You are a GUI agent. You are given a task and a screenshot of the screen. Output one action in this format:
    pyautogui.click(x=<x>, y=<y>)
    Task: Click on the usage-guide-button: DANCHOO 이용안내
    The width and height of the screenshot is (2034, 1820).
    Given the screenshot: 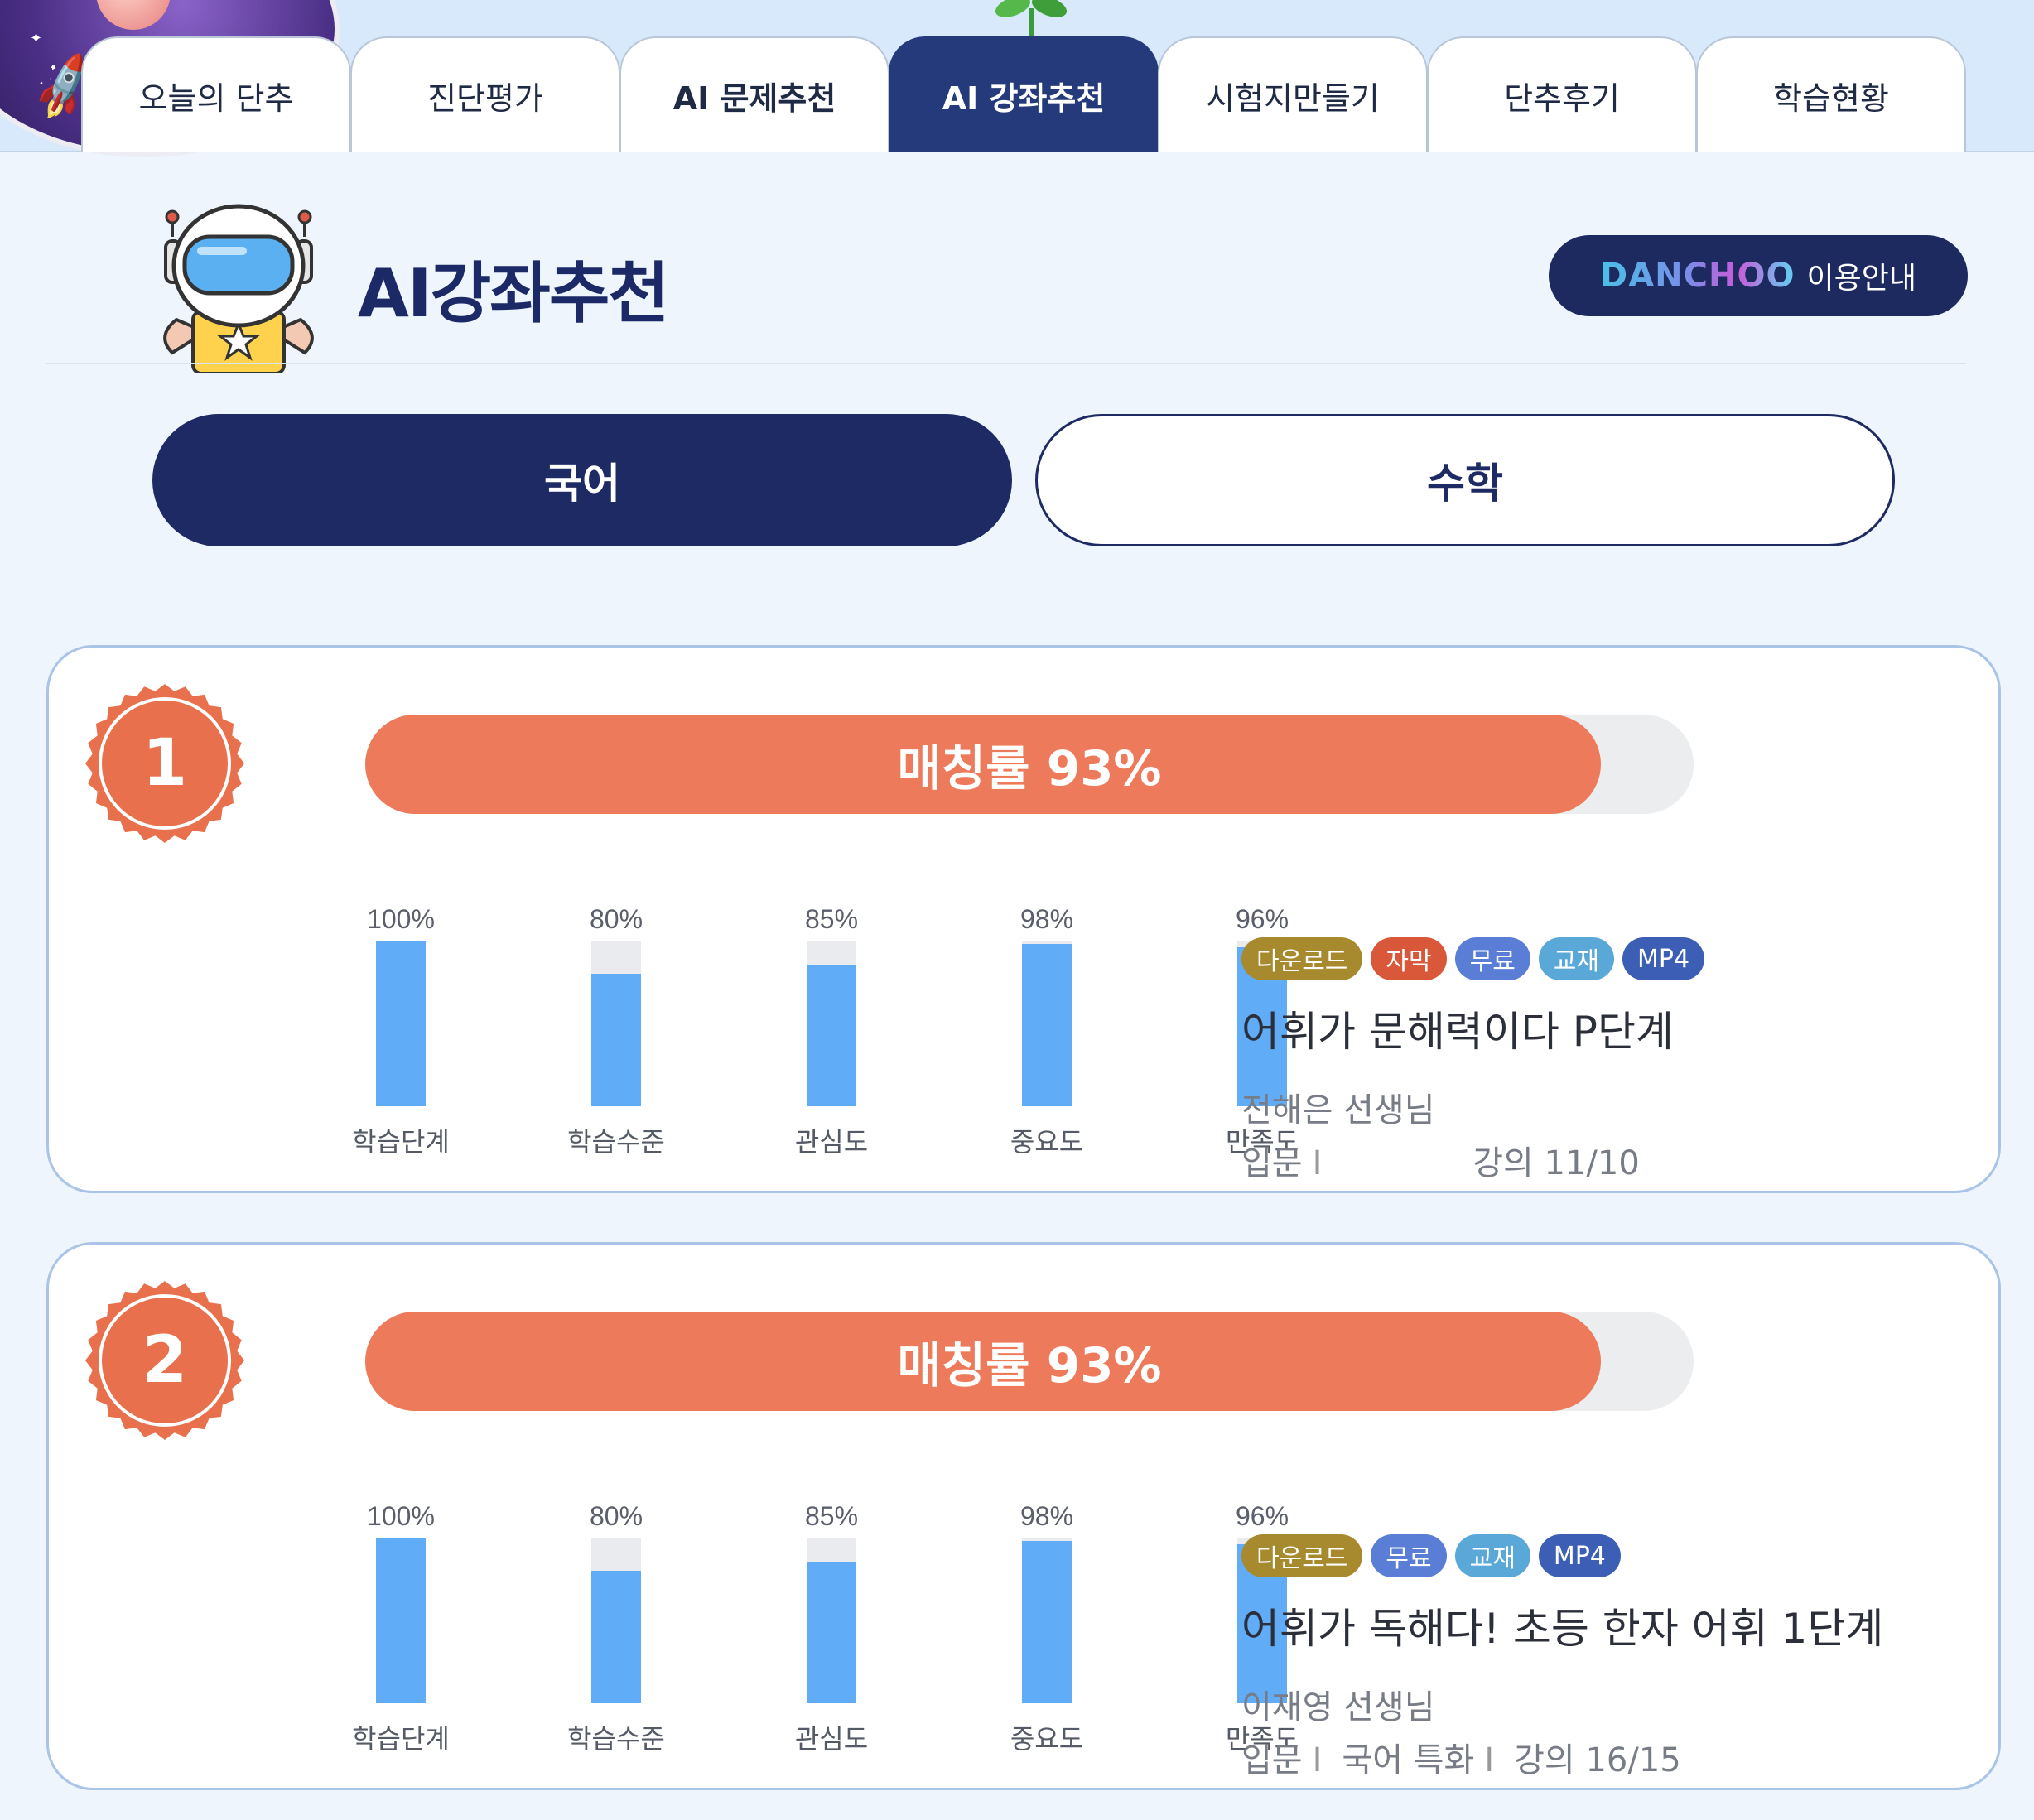 What is the action you would take?
    pyautogui.click(x=1758, y=275)
    